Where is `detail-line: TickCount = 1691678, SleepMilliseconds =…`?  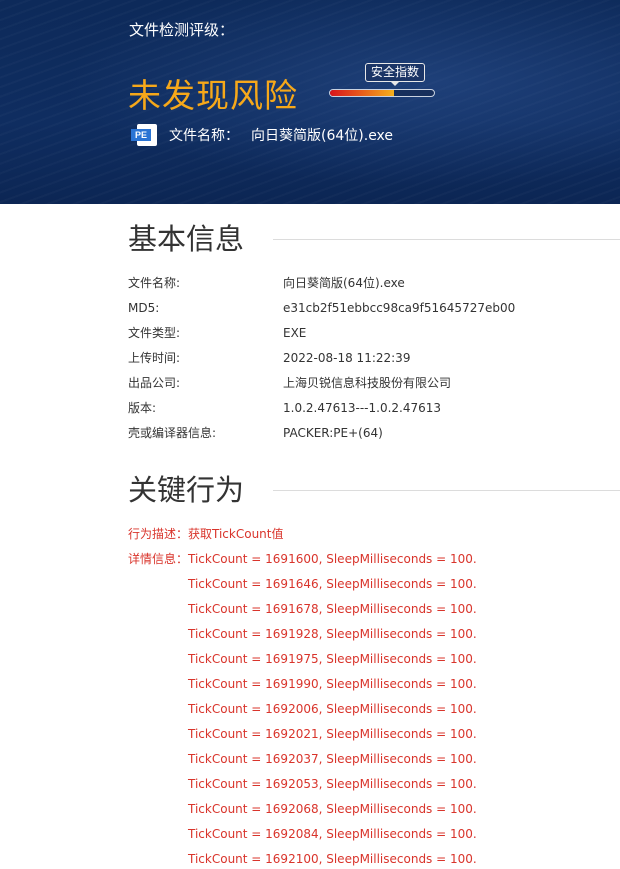 detail-line: TickCount = 1691678, SleepMilliseconds =… is located at coordinates (332, 609).